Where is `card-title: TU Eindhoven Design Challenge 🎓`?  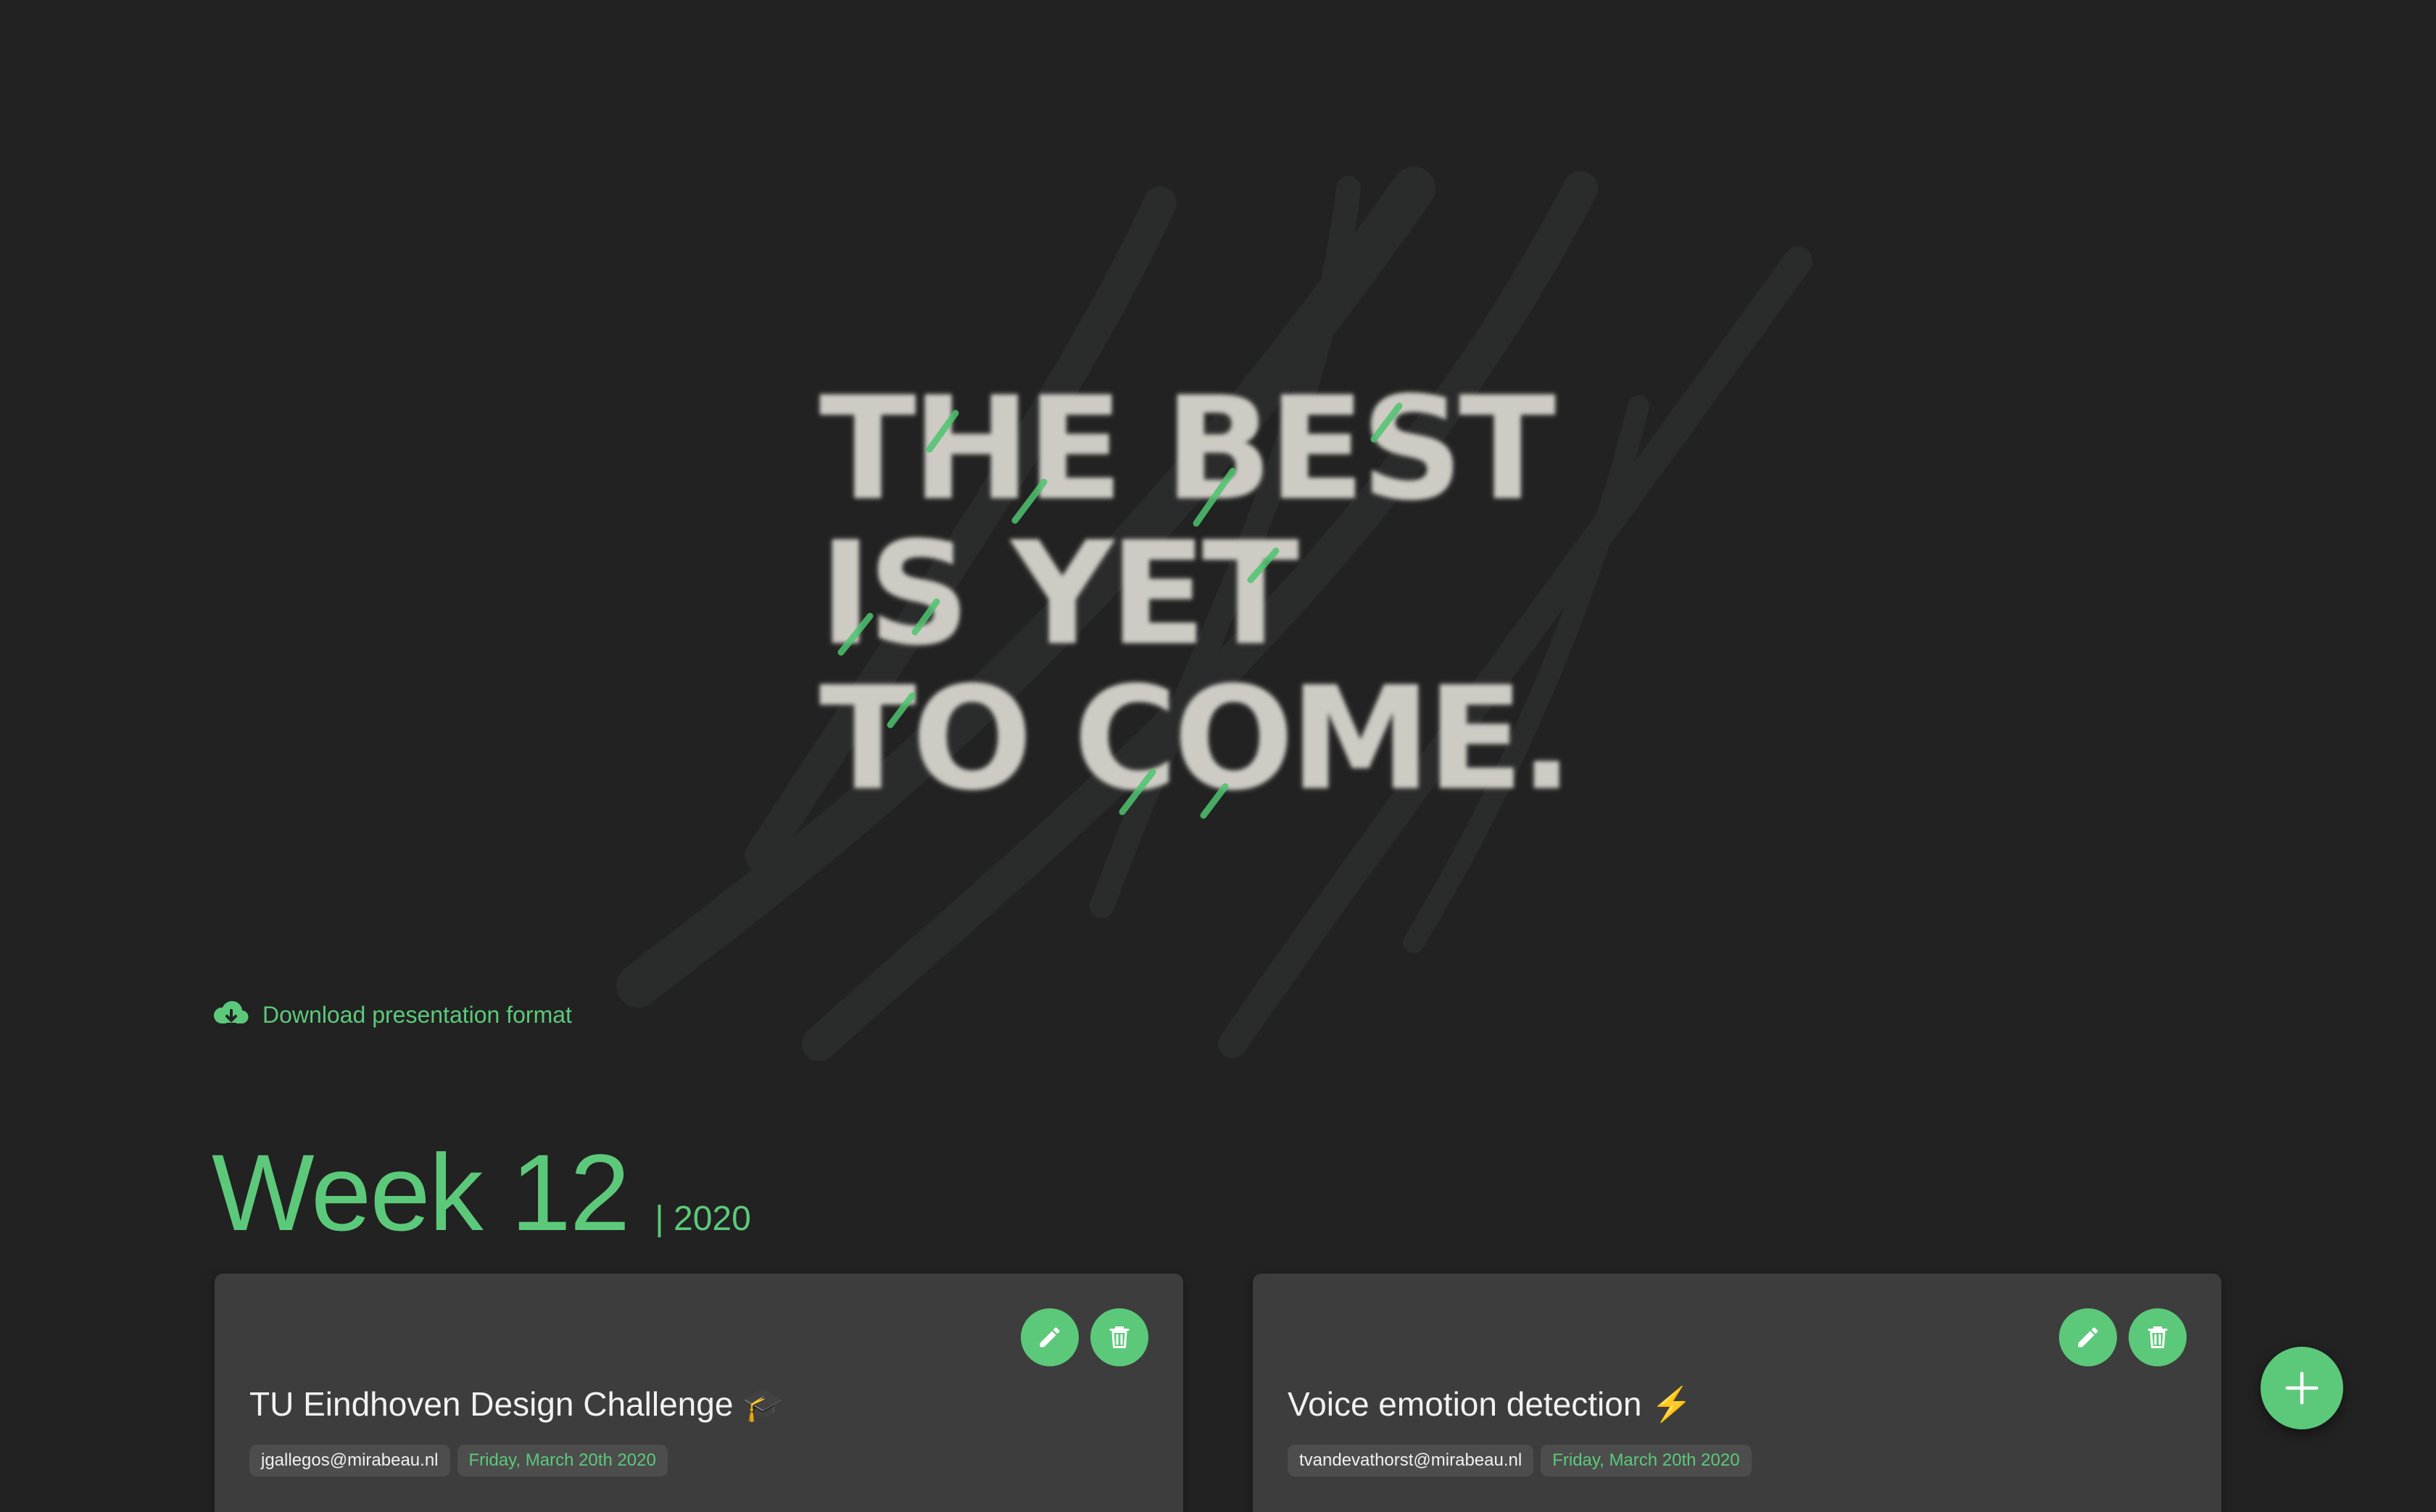
card-title: TU Eindhoven Design Challenge 🎓 is located at coordinates (516, 1404).